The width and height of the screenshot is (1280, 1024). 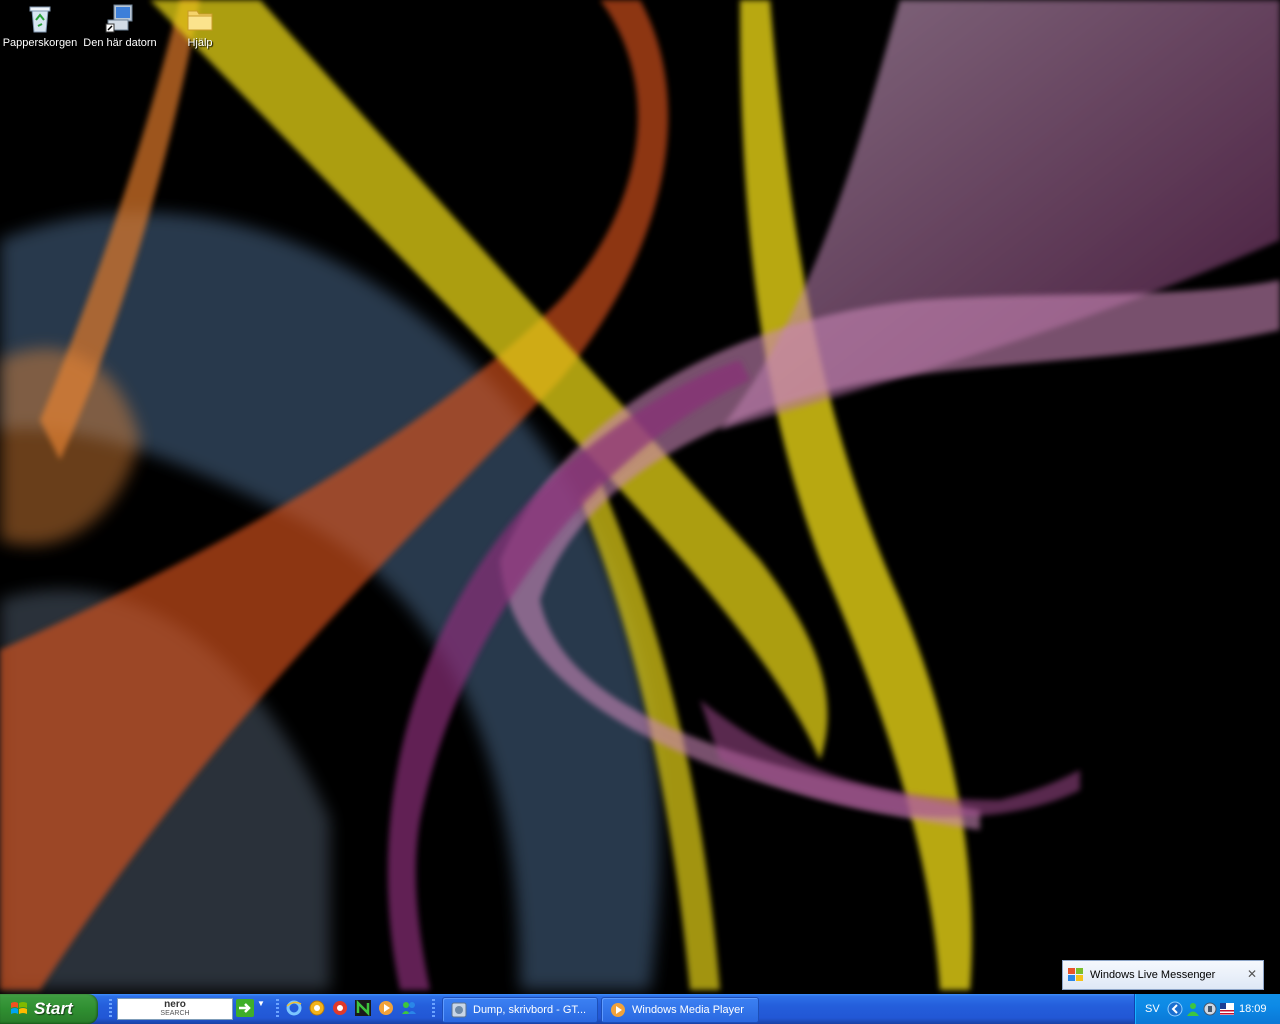 I want to click on notification-title: Windows Live Messenger, so click(x=1153, y=975).